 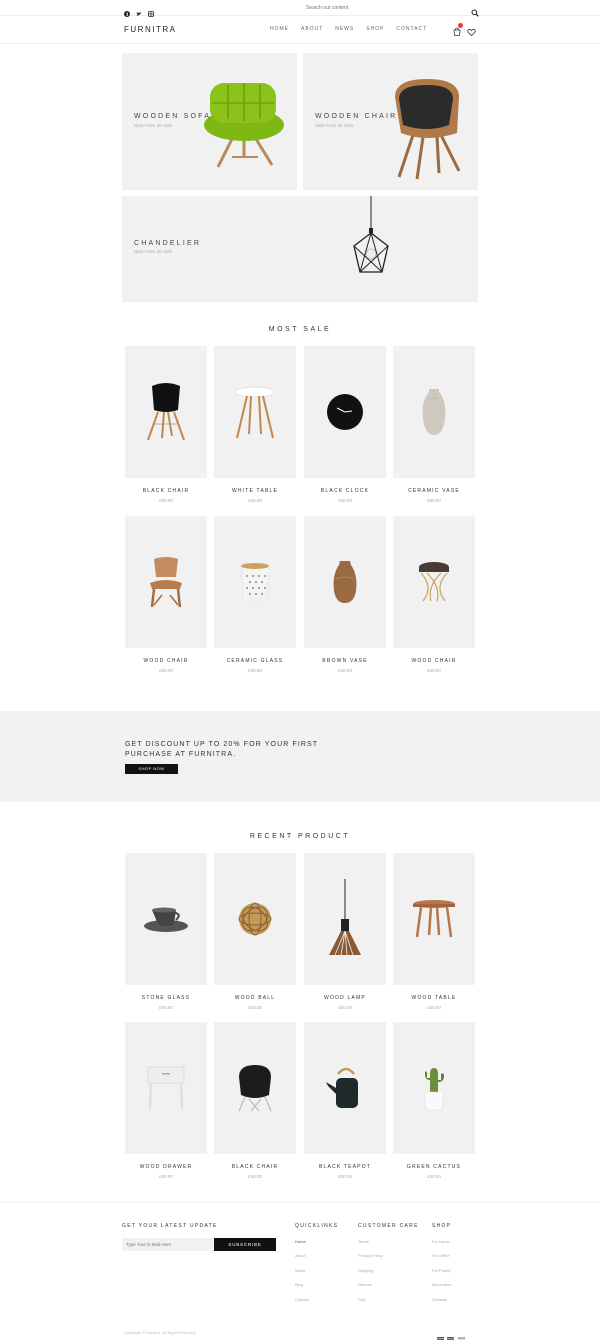 What do you see at coordinates (168, 243) in the screenshot?
I see `hero-title: CHANDELIER` at bounding box center [168, 243].